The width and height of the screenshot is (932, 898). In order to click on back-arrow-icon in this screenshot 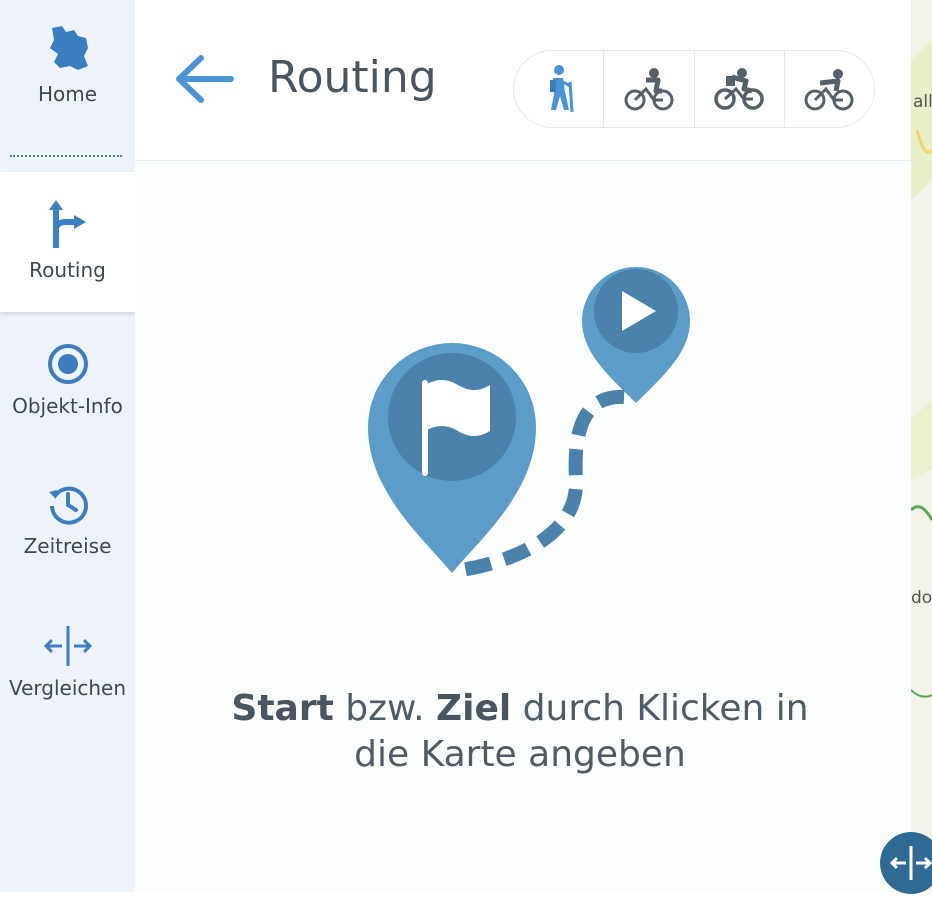, I will do `click(204, 79)`.